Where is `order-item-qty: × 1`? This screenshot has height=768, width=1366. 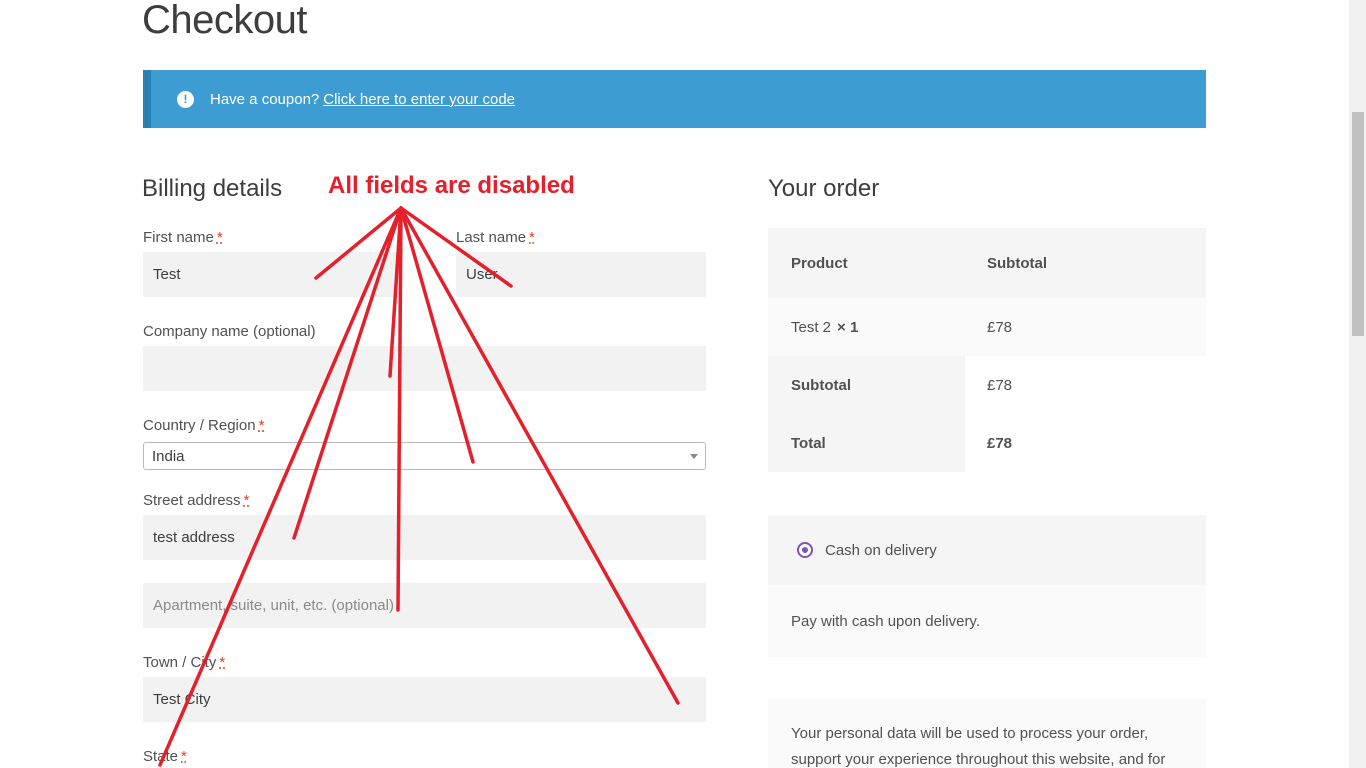
order-item-qty: × 1 is located at coordinates (848, 327).